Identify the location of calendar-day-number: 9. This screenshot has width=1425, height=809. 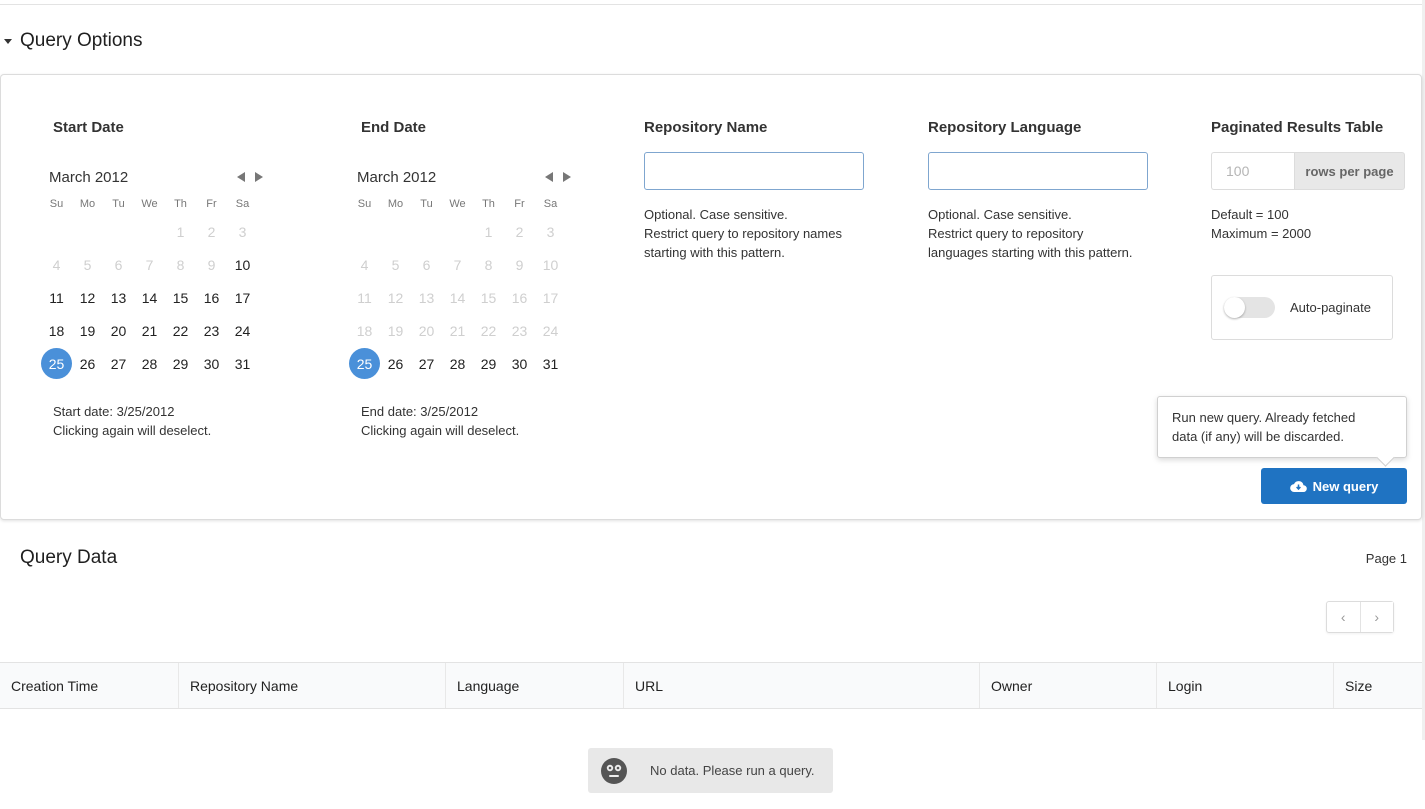
(211, 264).